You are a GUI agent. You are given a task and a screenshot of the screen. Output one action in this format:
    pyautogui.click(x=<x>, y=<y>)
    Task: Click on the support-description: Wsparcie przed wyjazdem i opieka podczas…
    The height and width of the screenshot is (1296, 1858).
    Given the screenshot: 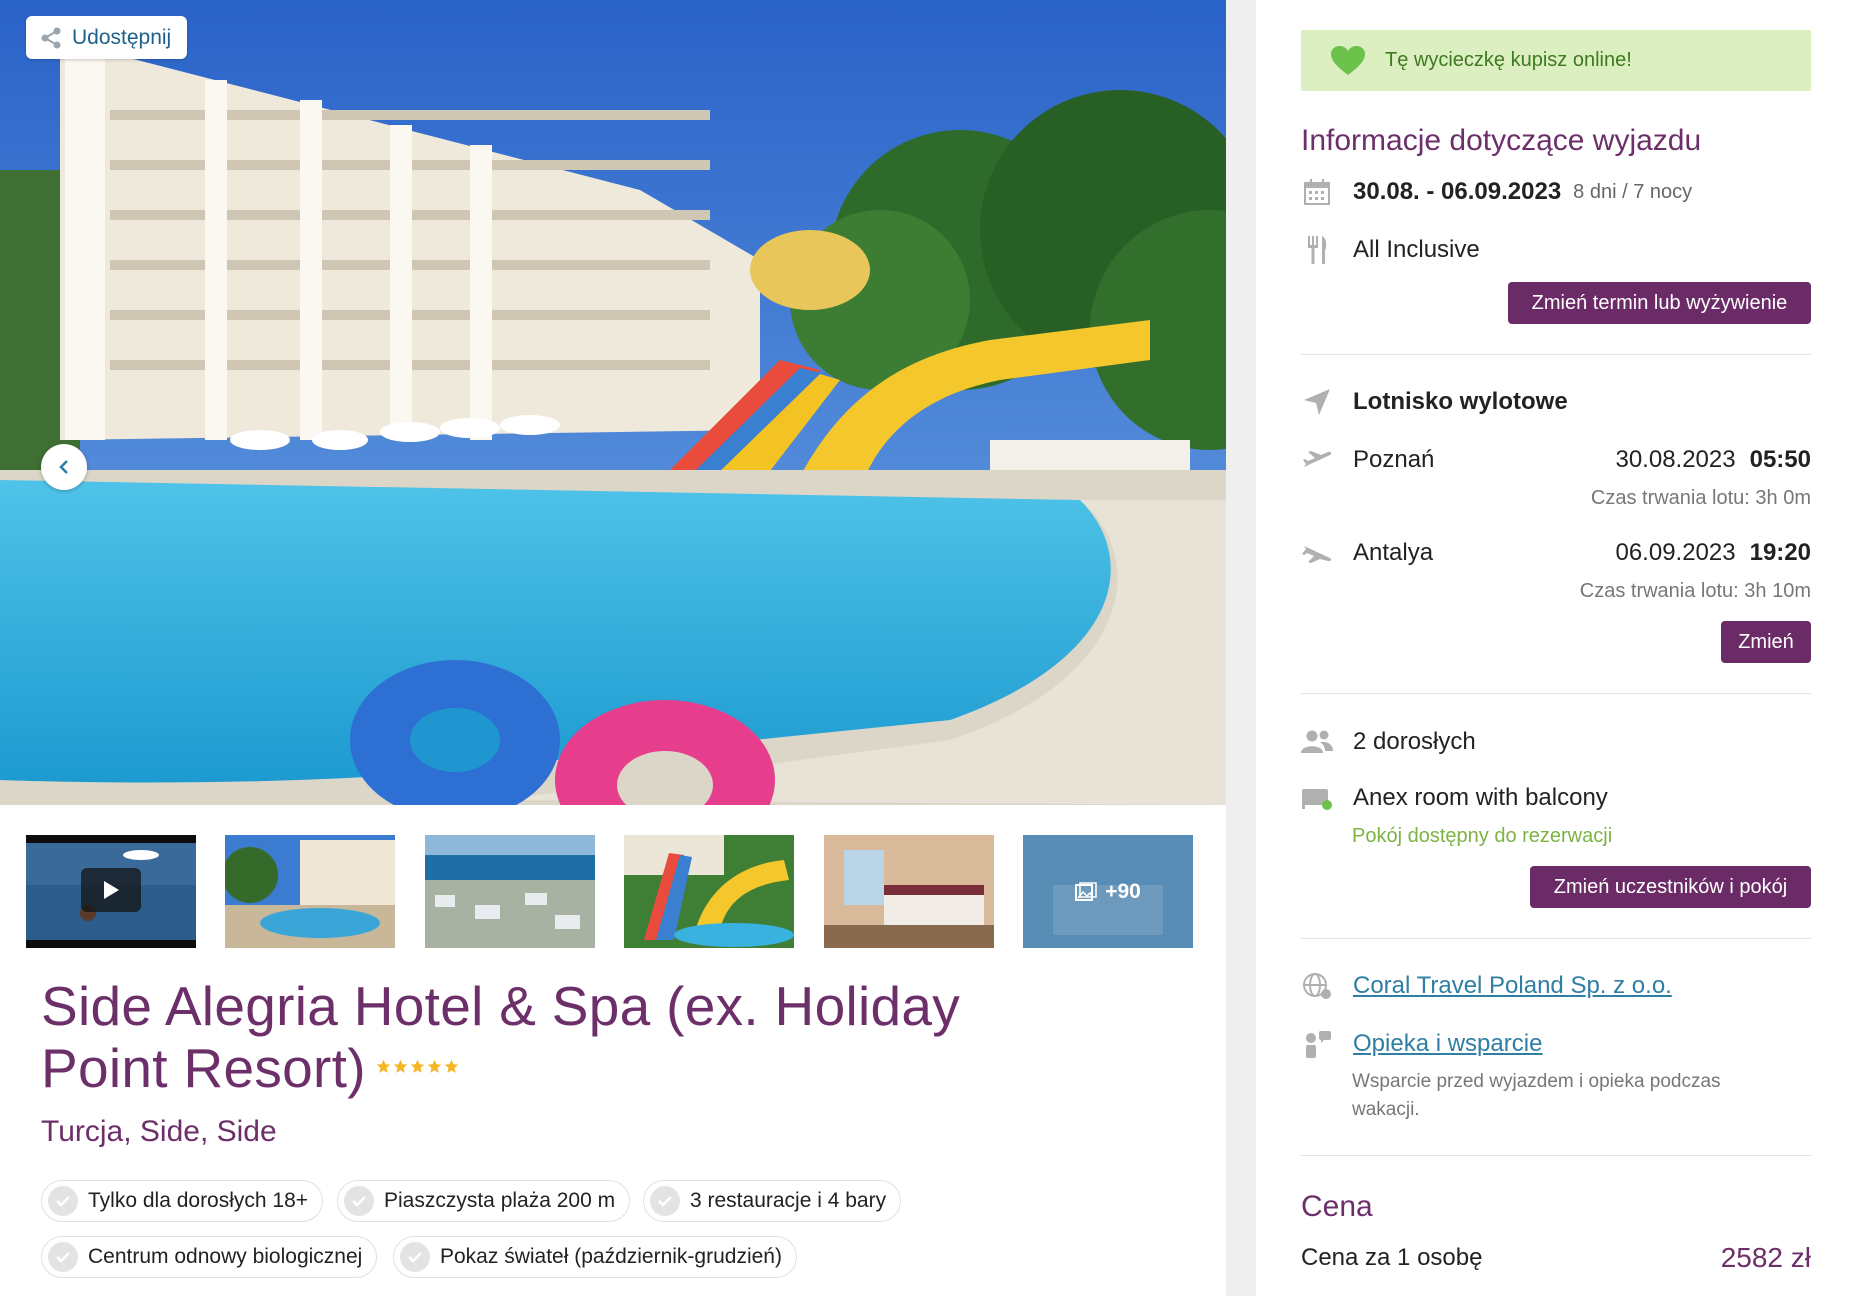 What is the action you would take?
    pyautogui.click(x=1536, y=1095)
    